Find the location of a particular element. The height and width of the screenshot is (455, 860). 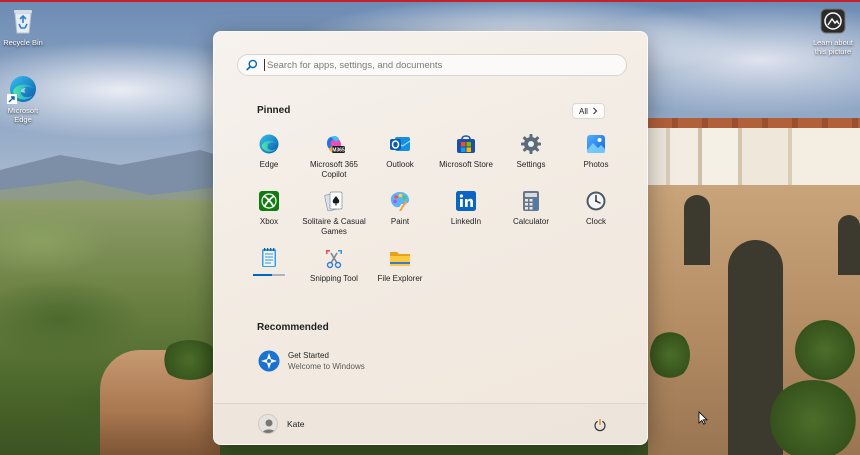

m365-copilot-icon: M365 is located at coordinates (334, 144).